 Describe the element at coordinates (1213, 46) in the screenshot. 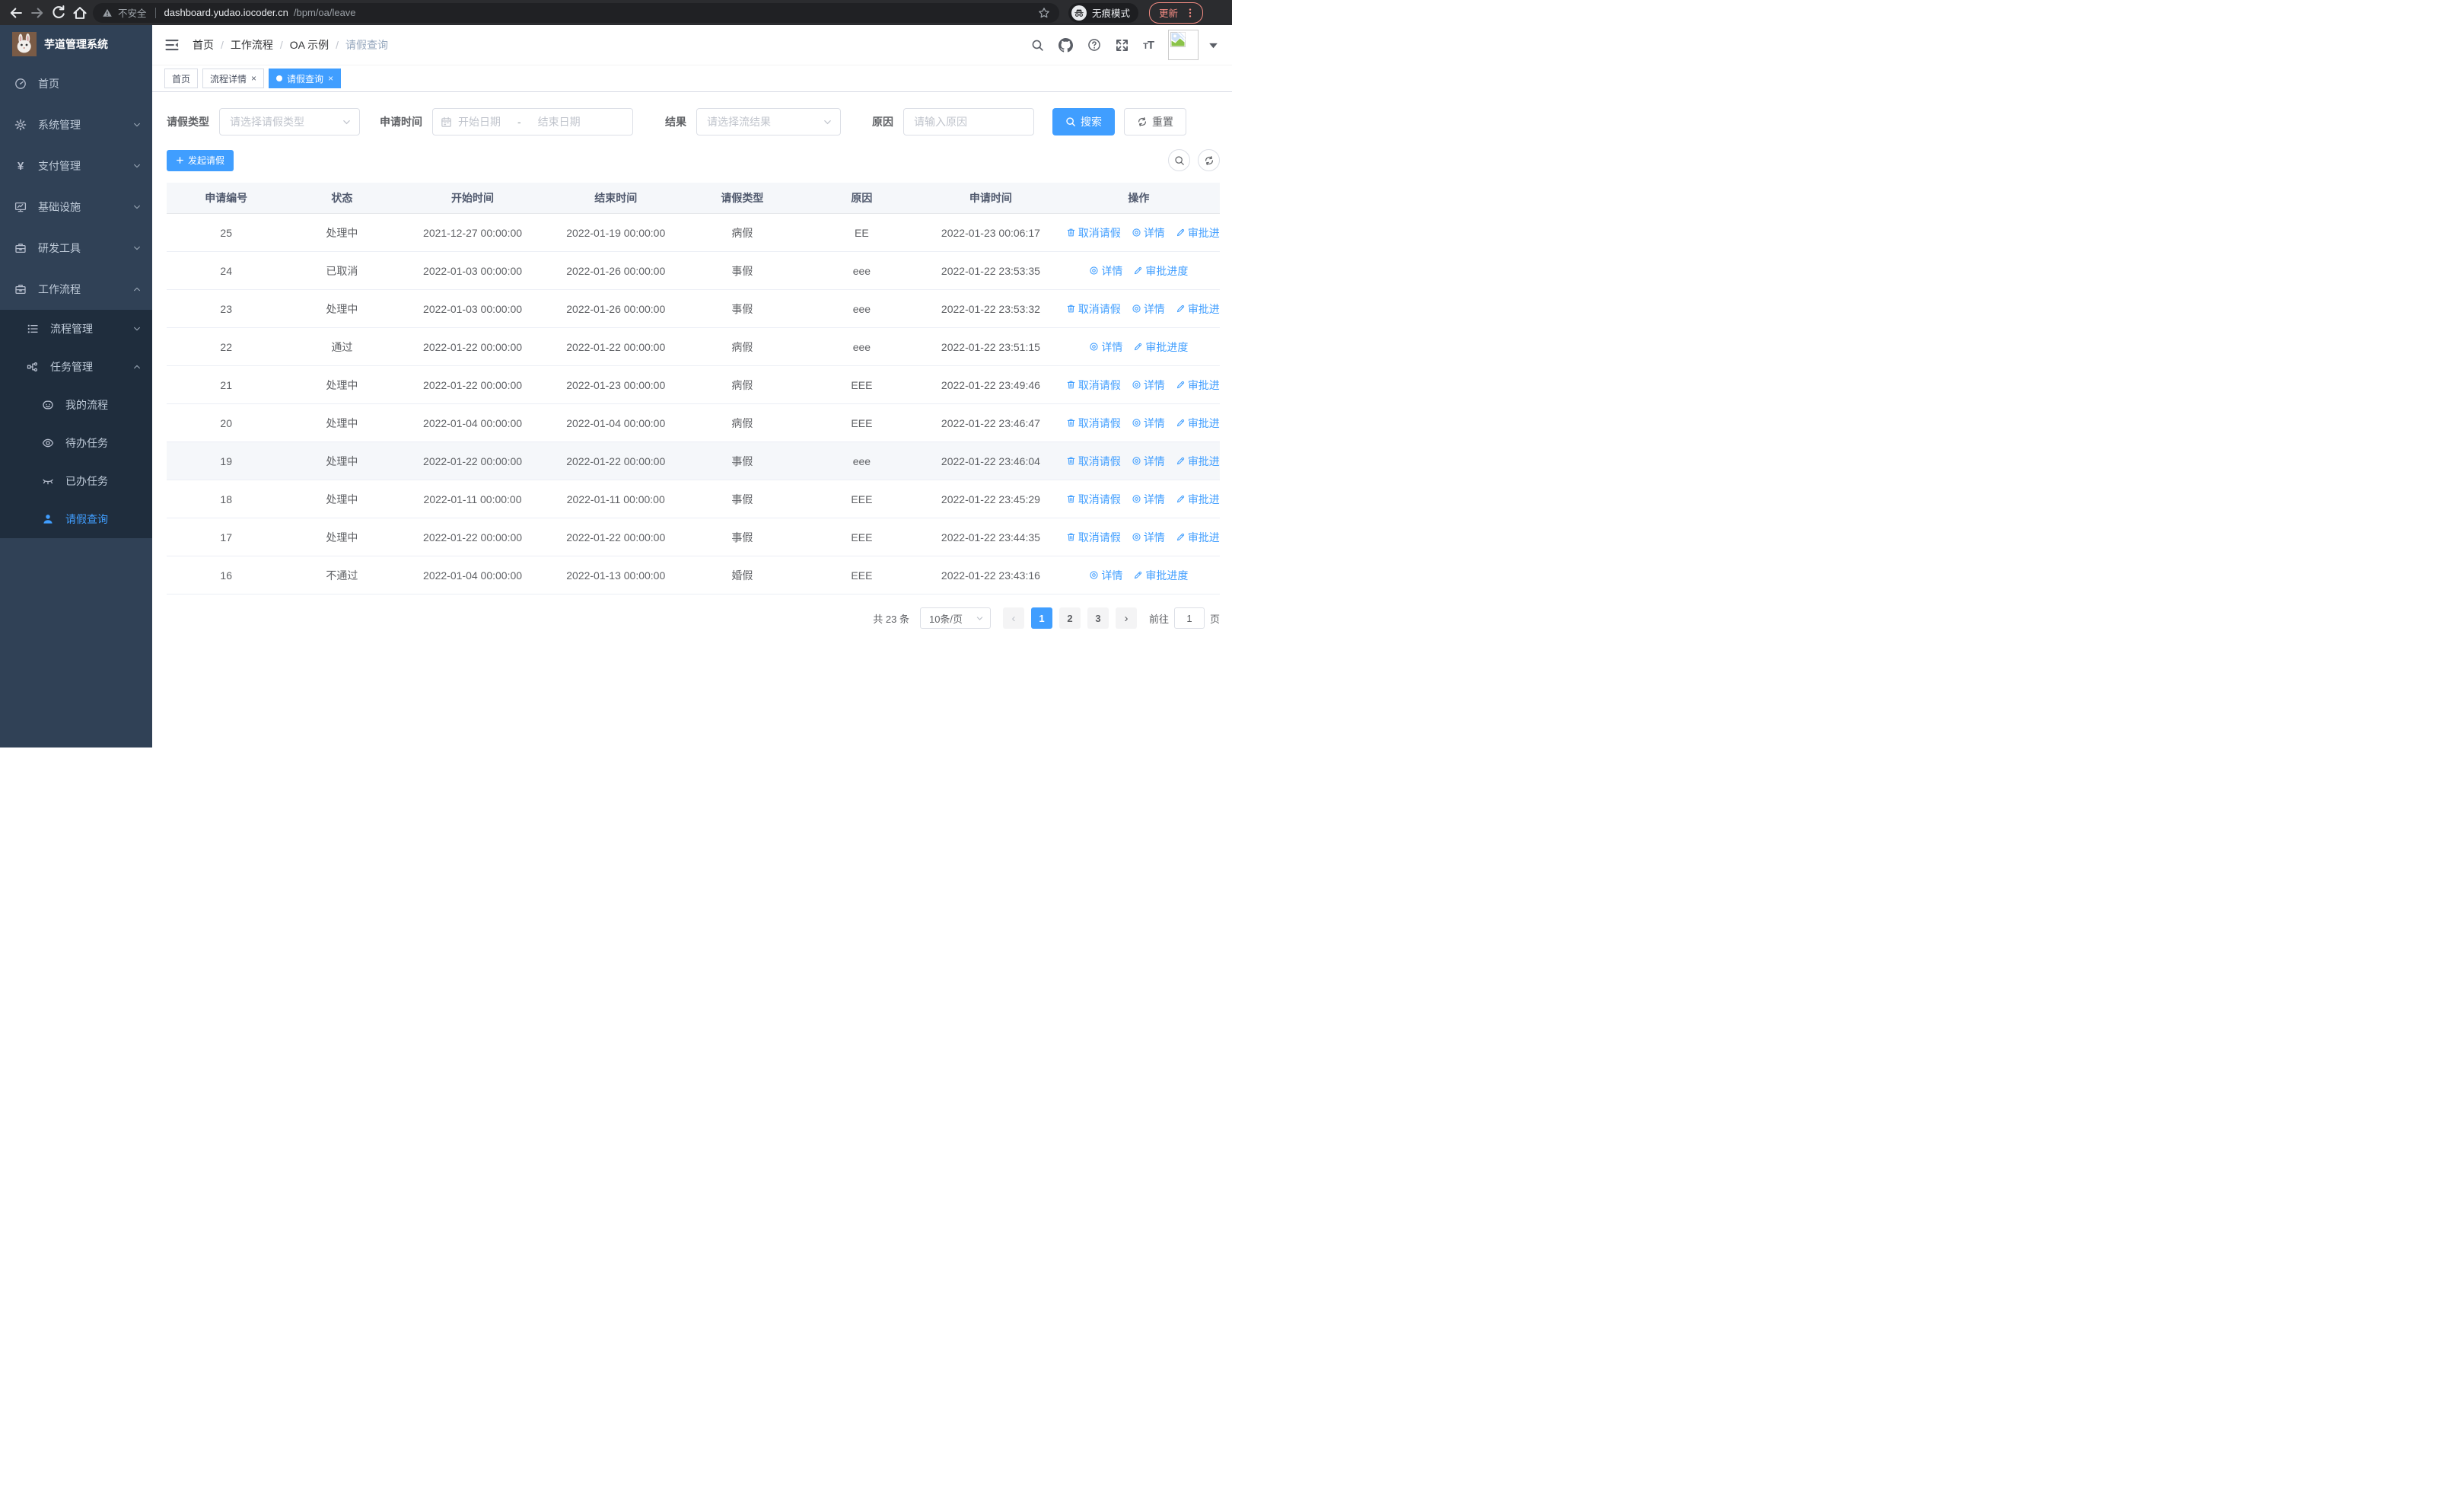

I see `chevron-down-icon` at that location.